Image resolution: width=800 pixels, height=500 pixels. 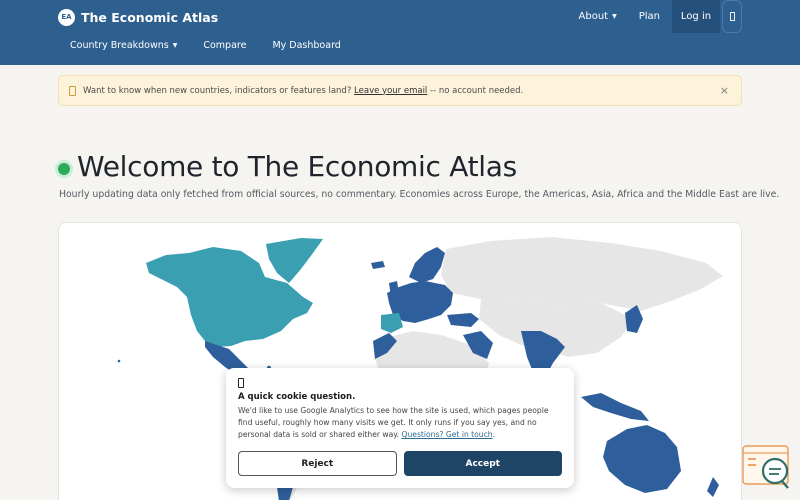 What do you see at coordinates (378, 265) in the screenshot?
I see `map-region-iceland` at bounding box center [378, 265].